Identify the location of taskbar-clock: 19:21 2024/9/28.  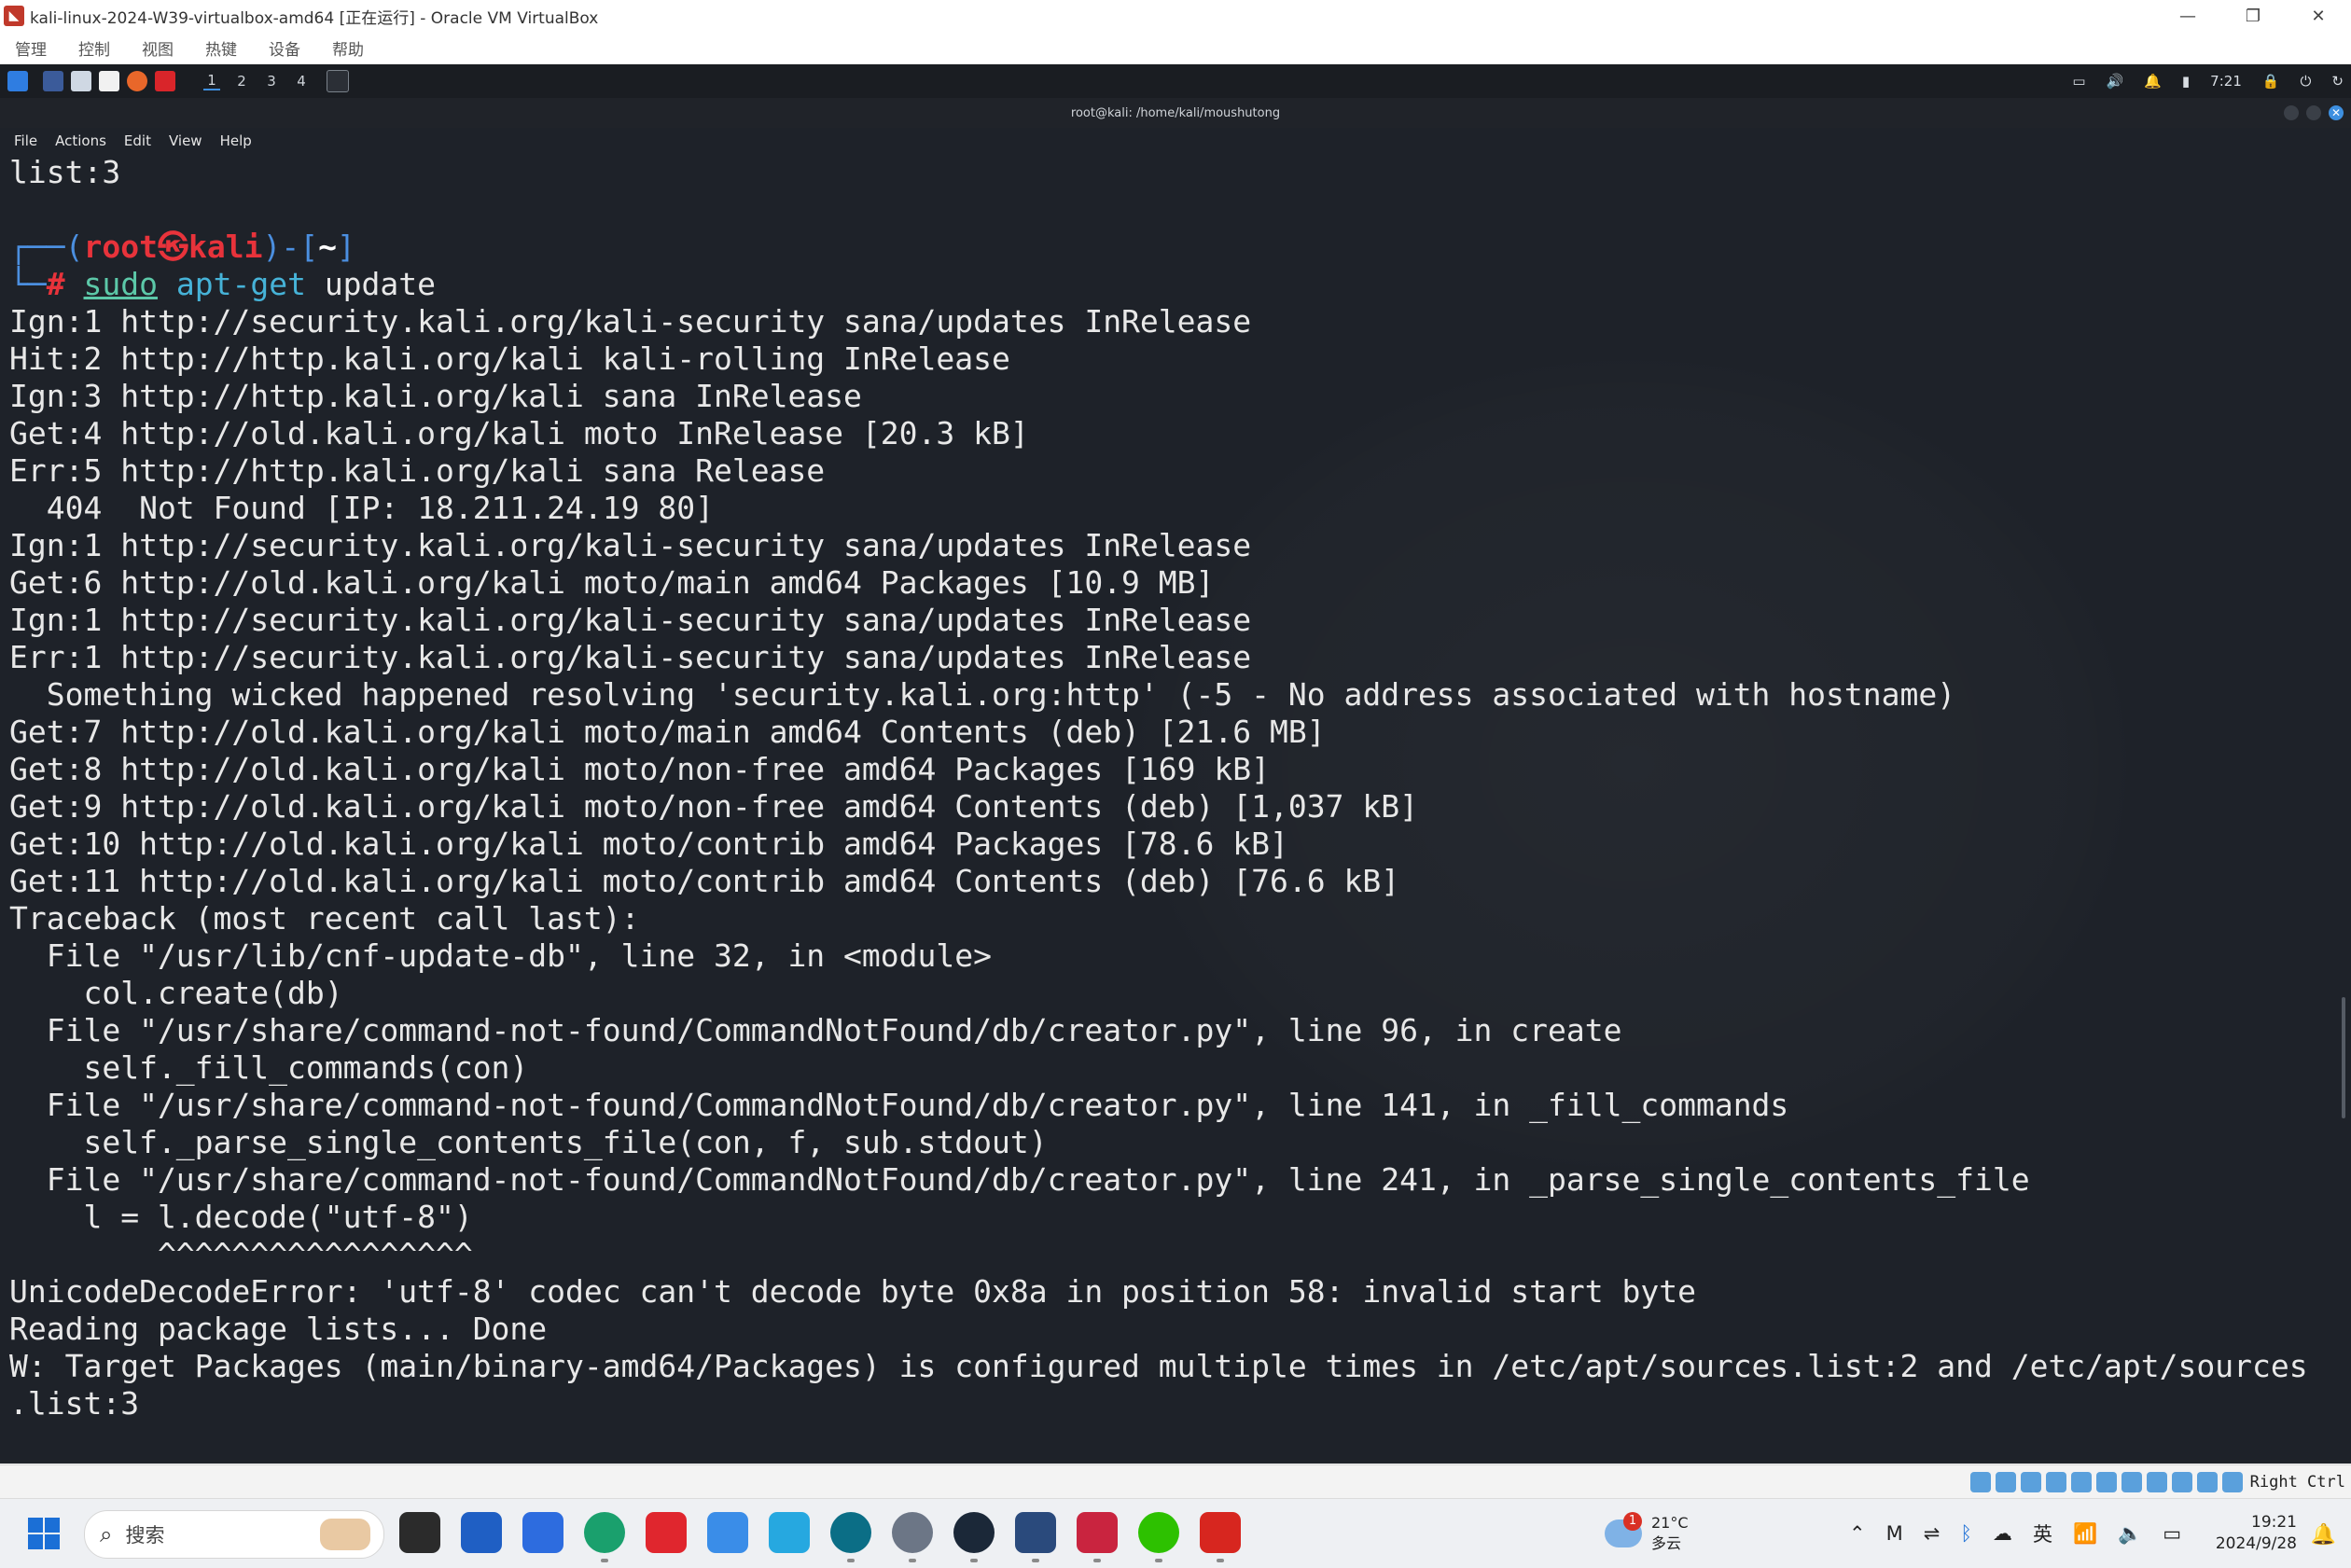
(2256, 1533).